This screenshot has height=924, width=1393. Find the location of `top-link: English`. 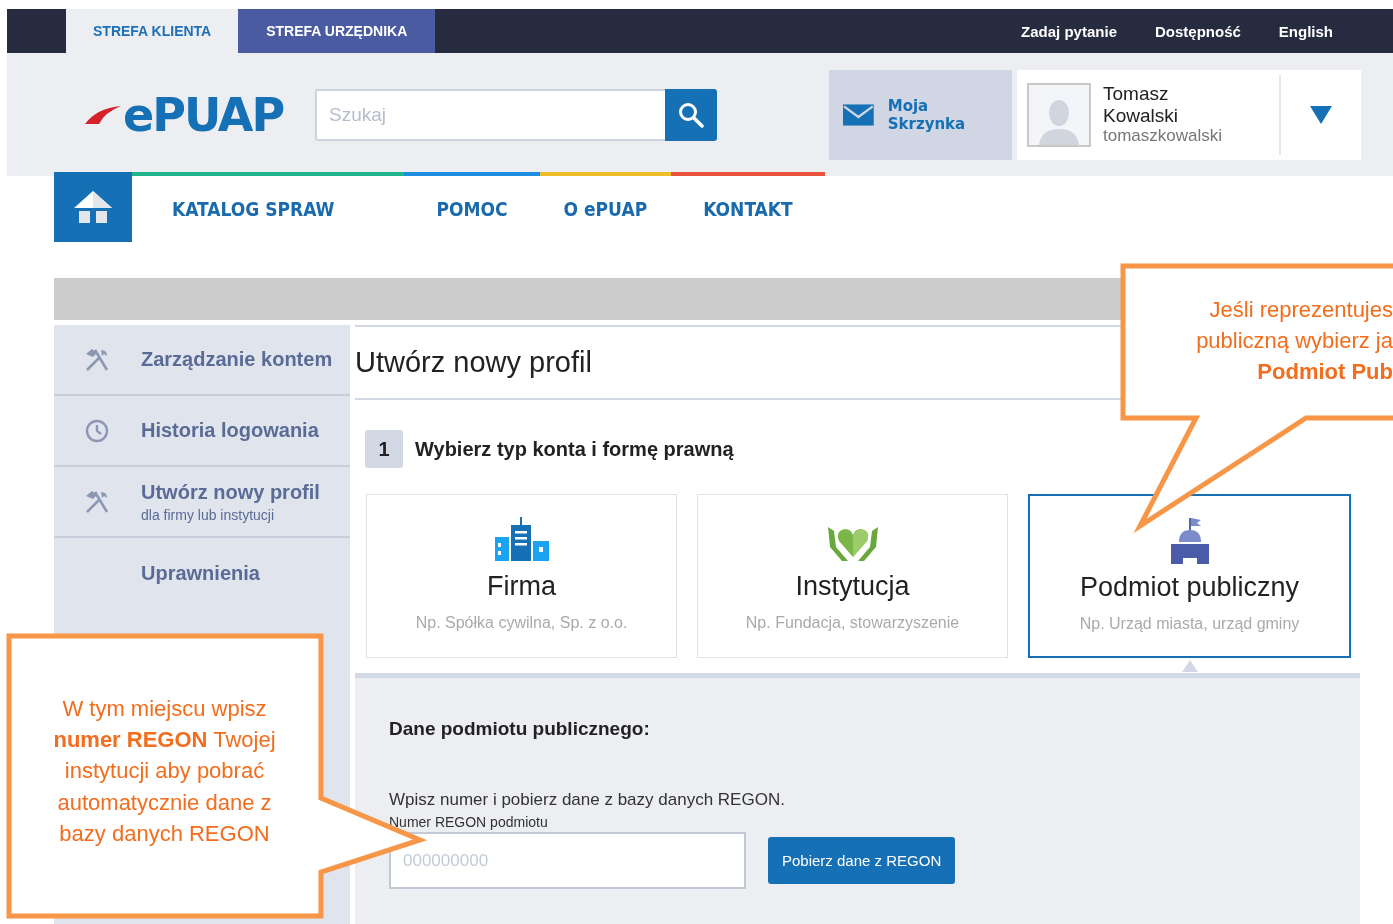

top-link: English is located at coordinates (1305, 31).